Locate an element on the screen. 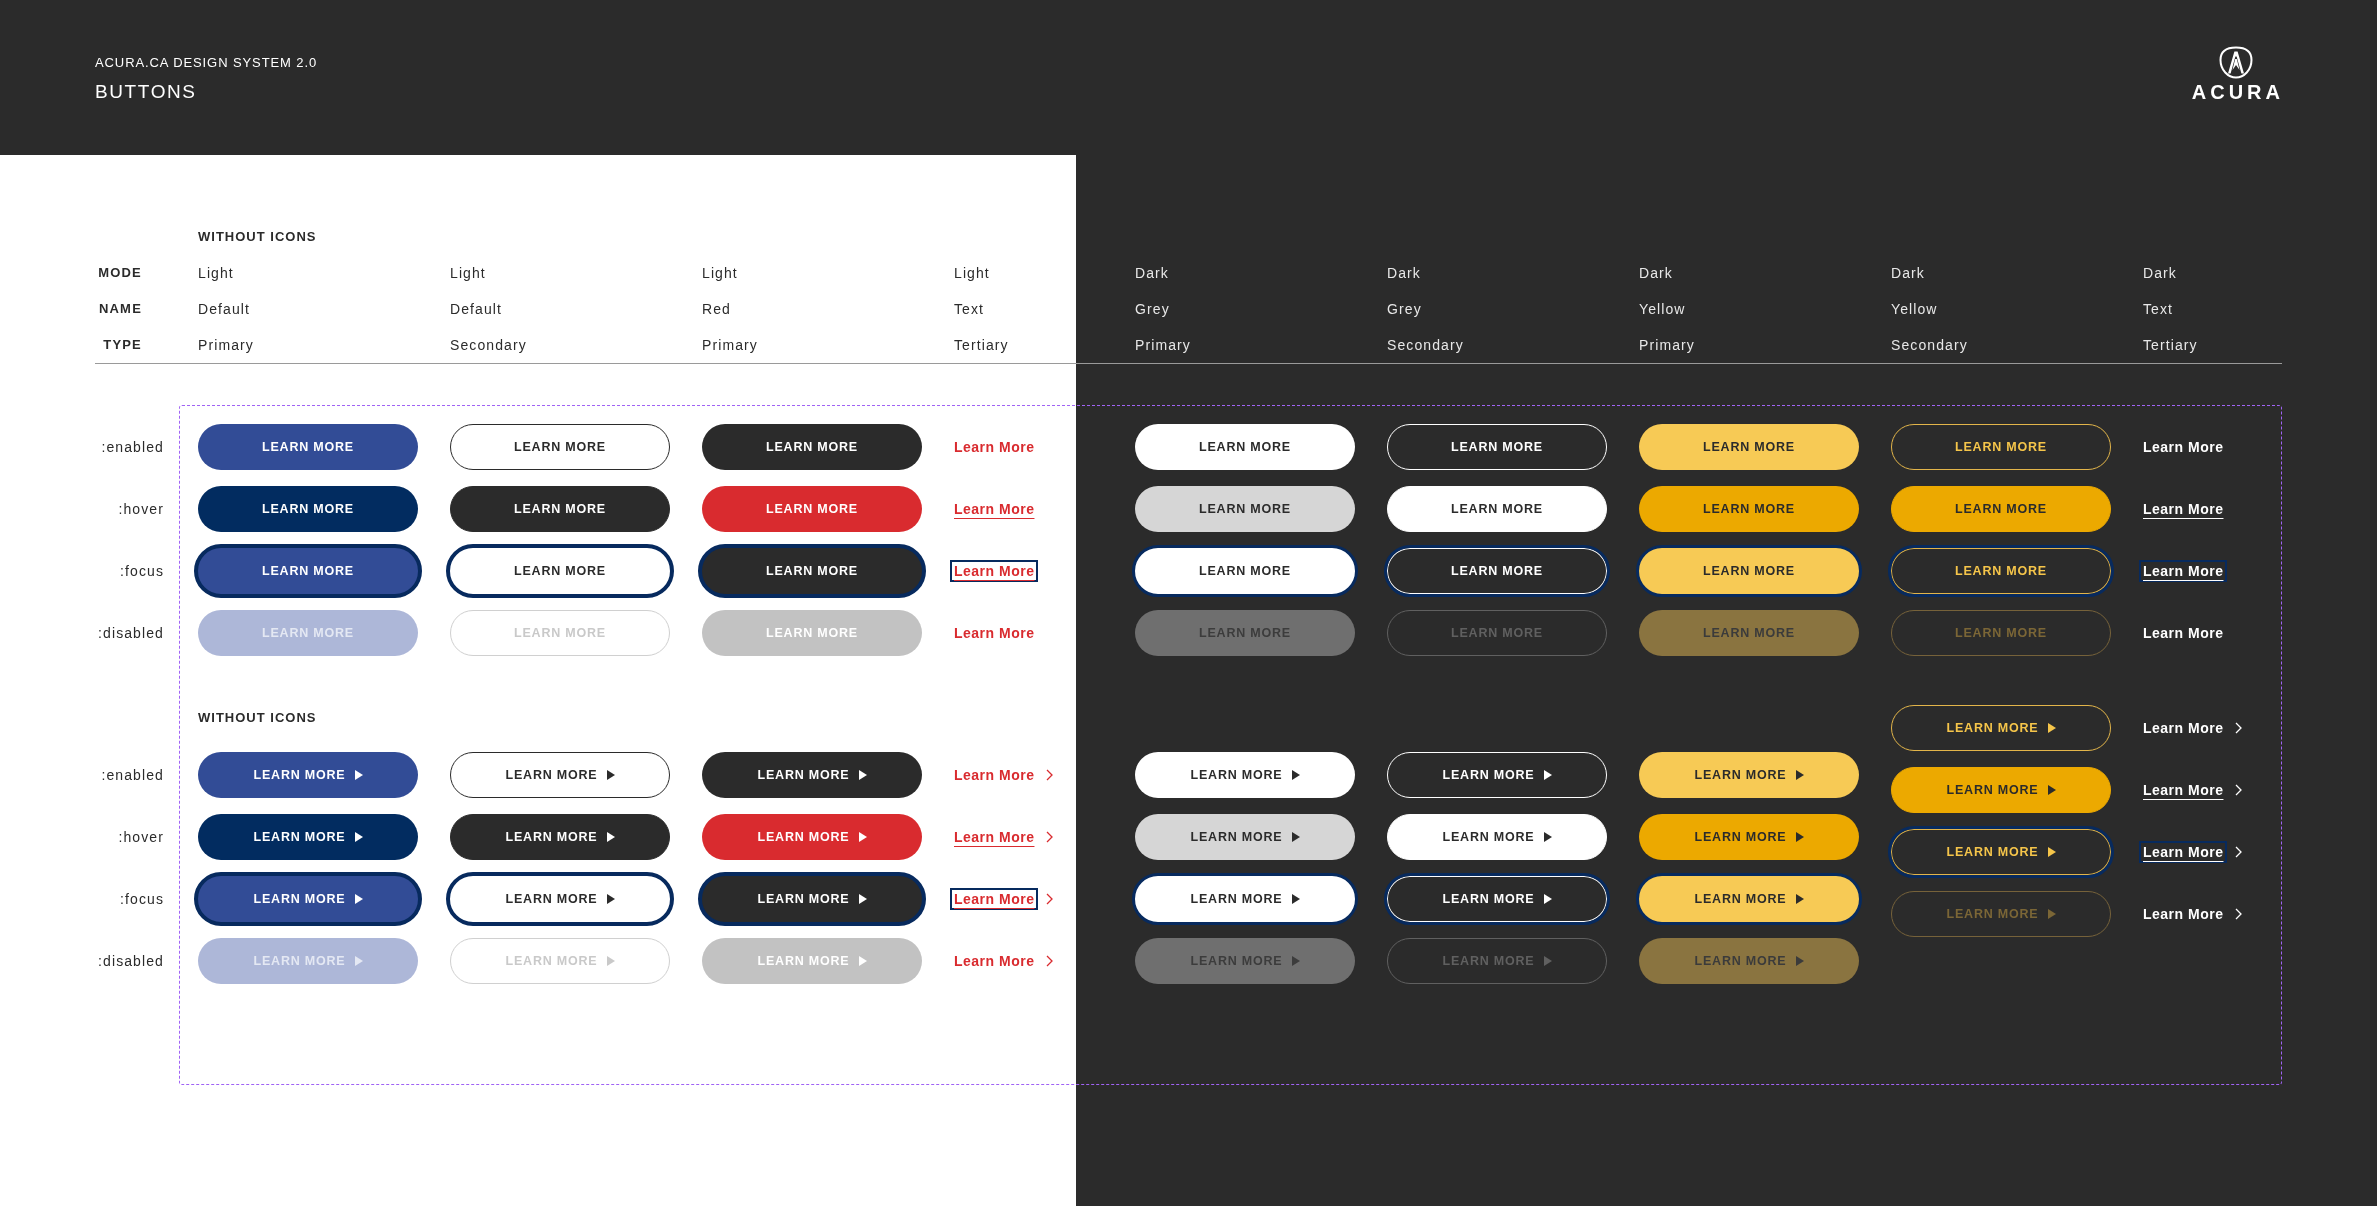 Image resolution: width=2377 pixels, height=1206 pixels. state-label: :enabled is located at coordinates (132, 447).